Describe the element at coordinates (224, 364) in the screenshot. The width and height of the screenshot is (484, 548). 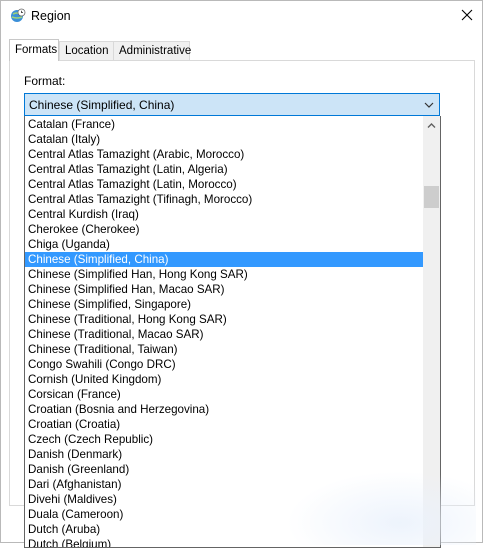
I see `list-item: Congo Swahili (Congo DRC)` at that location.